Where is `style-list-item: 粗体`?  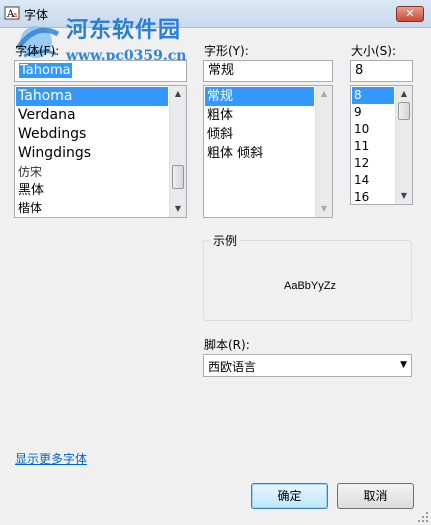 style-list-item: 粗体 is located at coordinates (219, 115).